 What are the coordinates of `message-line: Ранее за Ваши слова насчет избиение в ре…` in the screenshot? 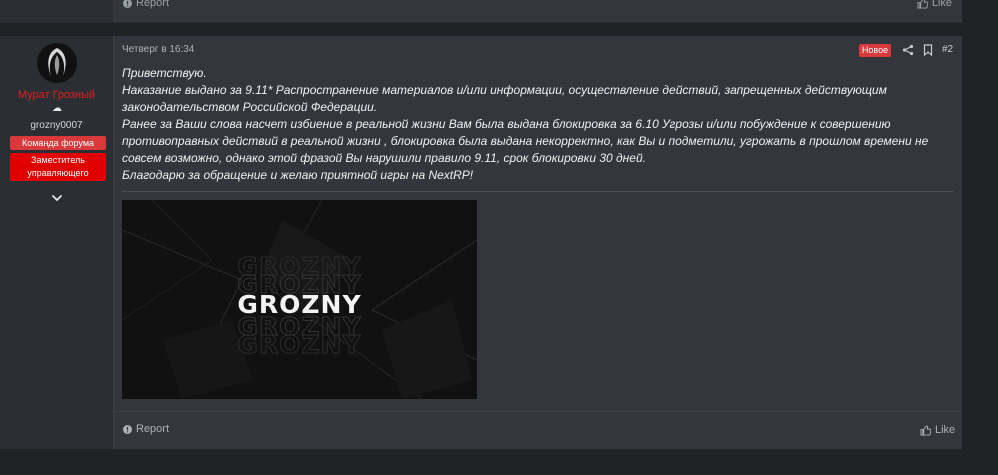 It's located at (525, 141).